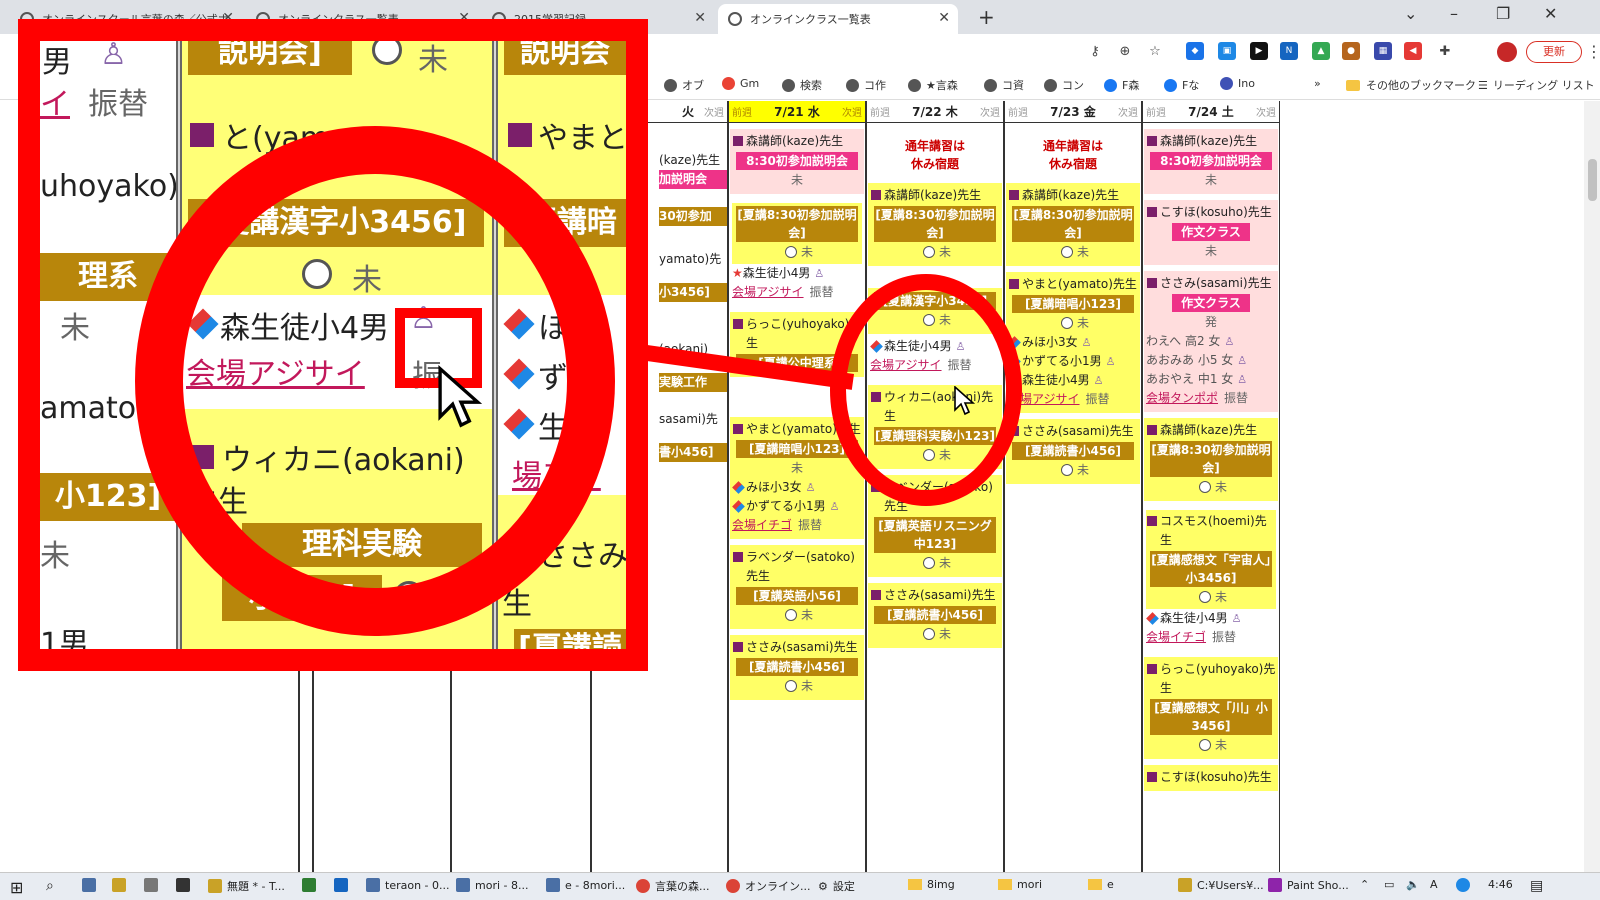  Describe the element at coordinates (797, 587) in the screenshot. I see `class-card: ラベンダー(satoko)先生 [夏講英語小56] 未` at that location.